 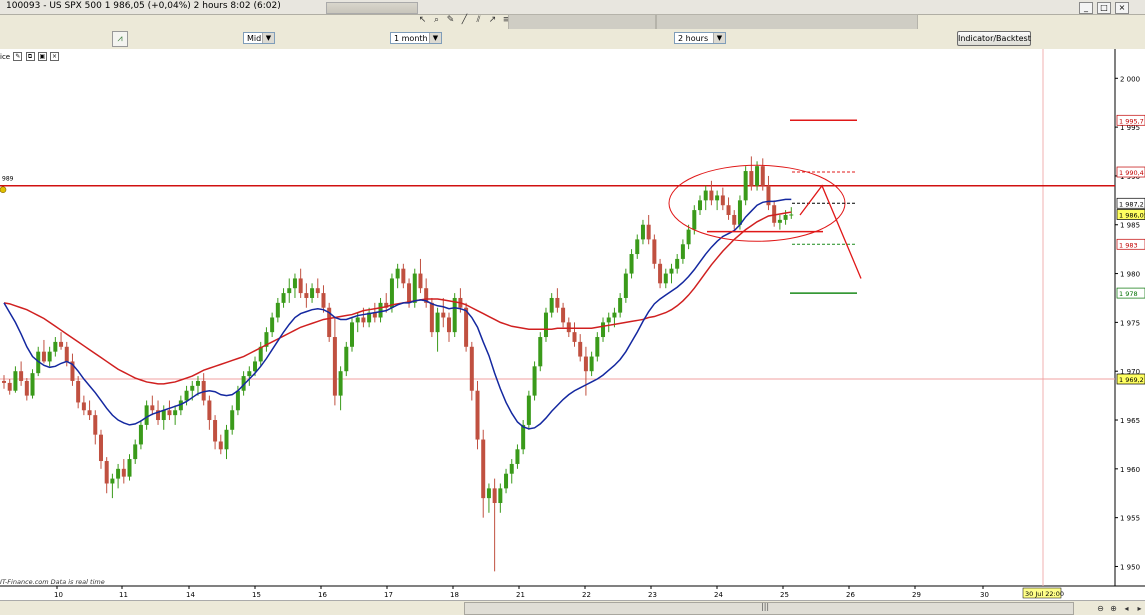 I want to click on price-label: 1 990,4, so click(x=1131, y=173).